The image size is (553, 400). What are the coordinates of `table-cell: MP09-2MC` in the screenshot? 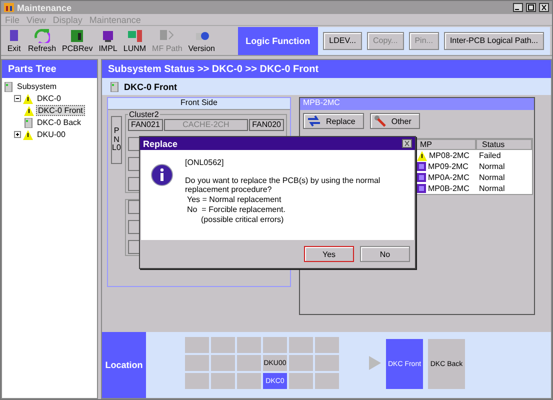 It's located at (448, 166).